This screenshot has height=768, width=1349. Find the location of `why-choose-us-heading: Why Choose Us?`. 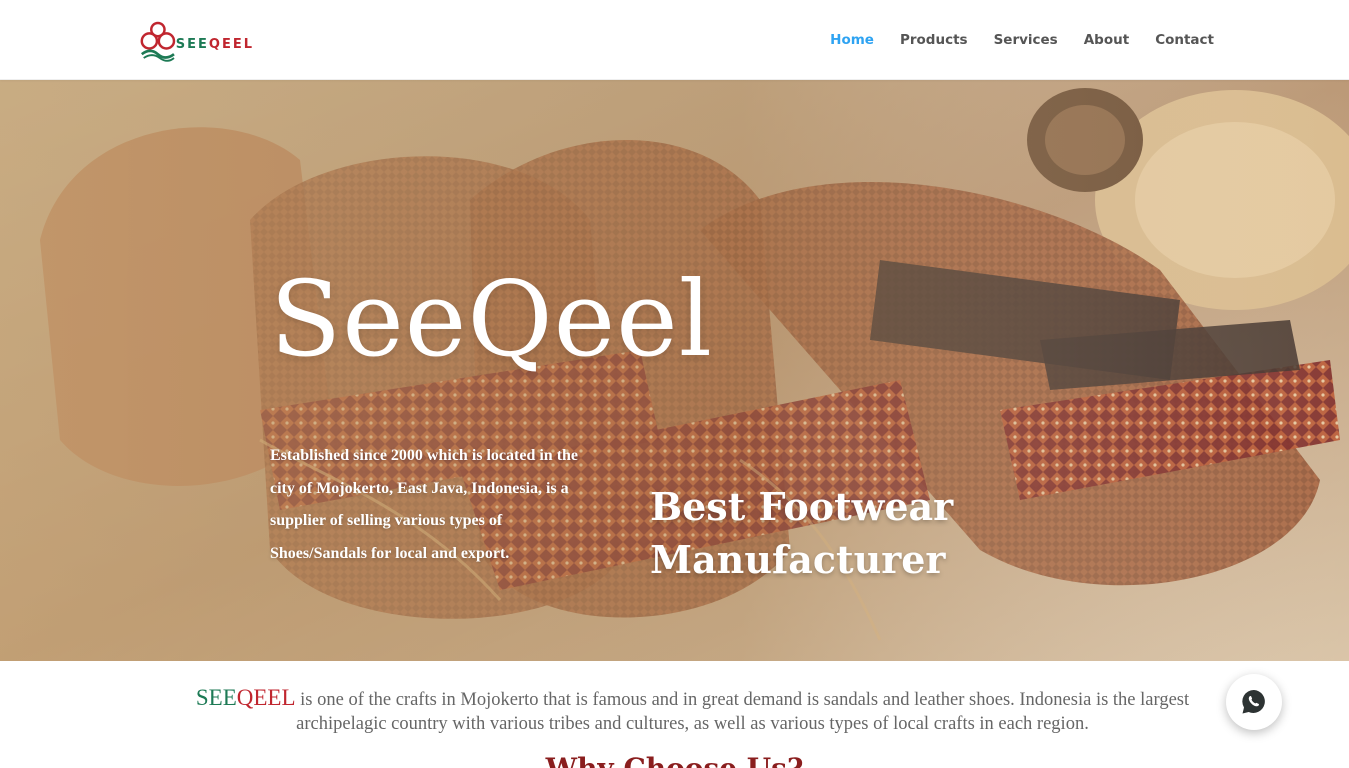

why-choose-us-heading: Why Choose Us? is located at coordinates (674, 760).